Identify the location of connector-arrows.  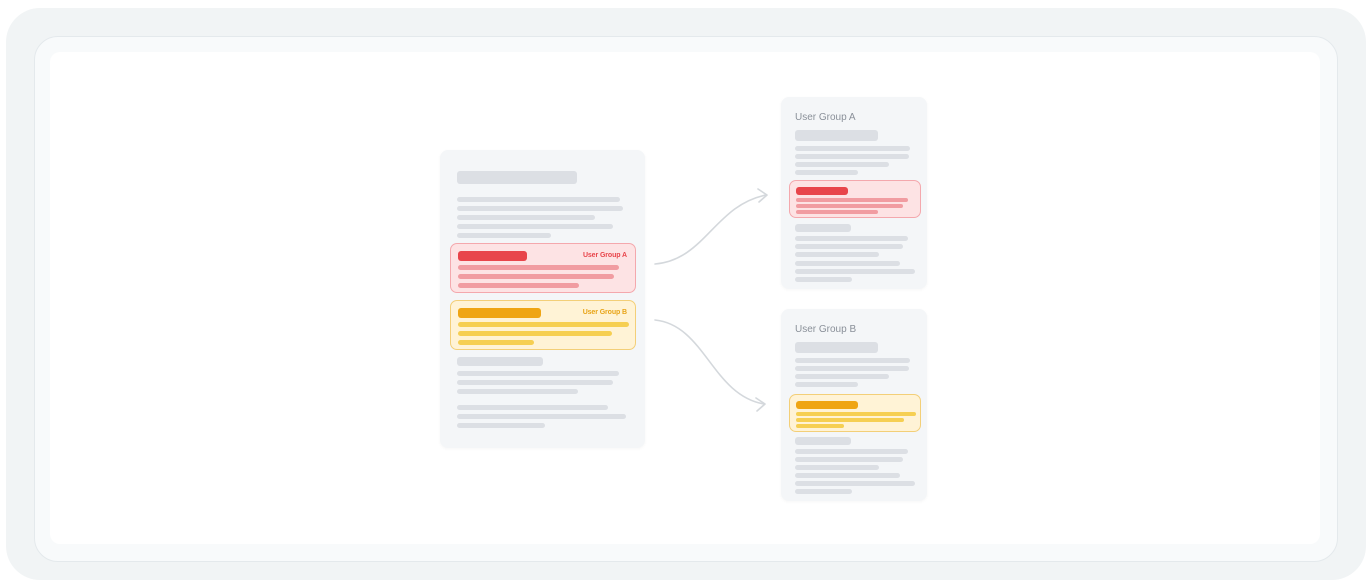
(711, 300).